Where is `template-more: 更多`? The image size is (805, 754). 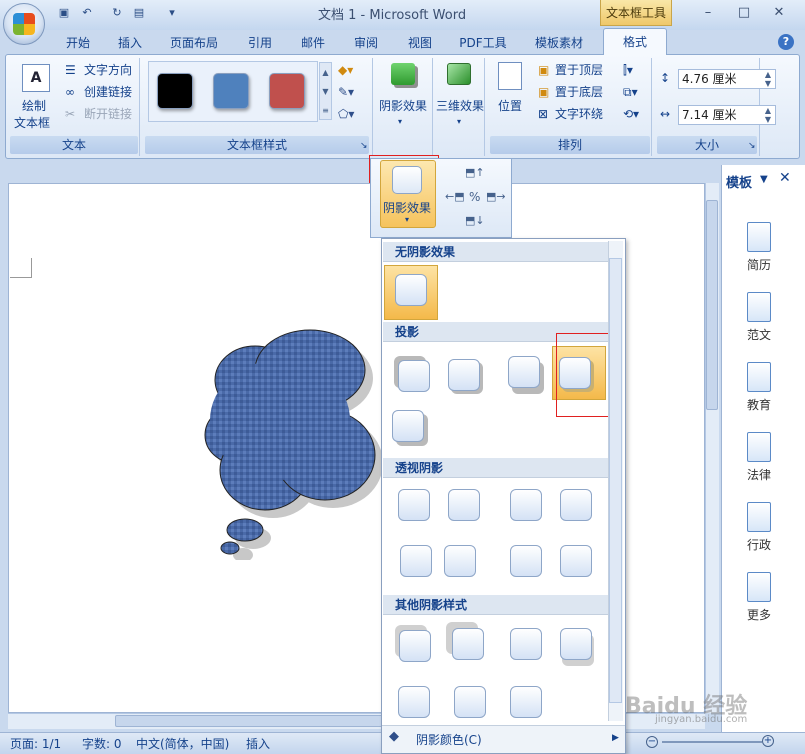
template-more: 更多 is located at coordinates (759, 597).